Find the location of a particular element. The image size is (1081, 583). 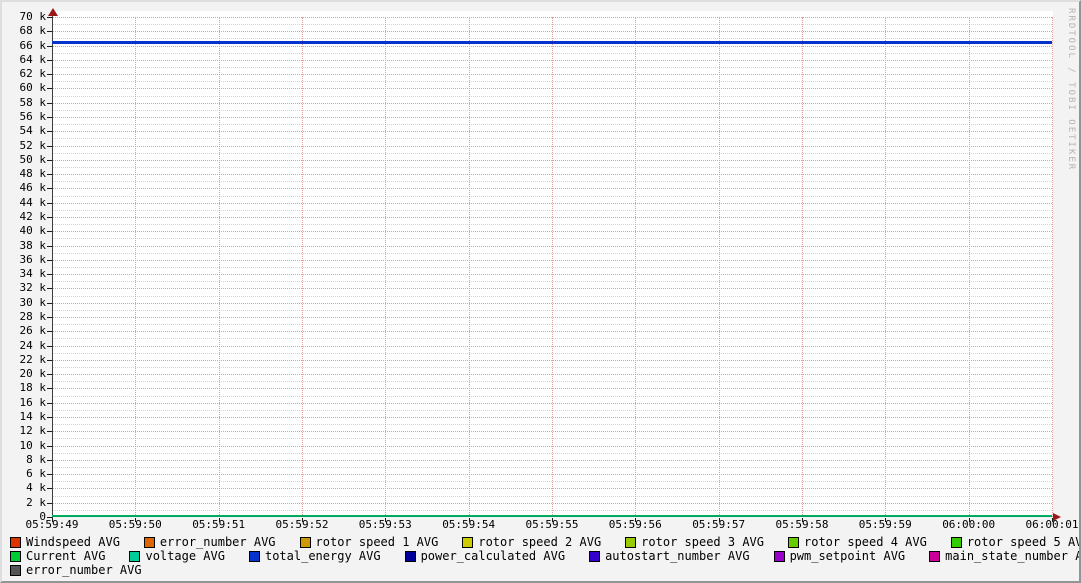

legend-item: total_energy AVG is located at coordinates (314, 556).